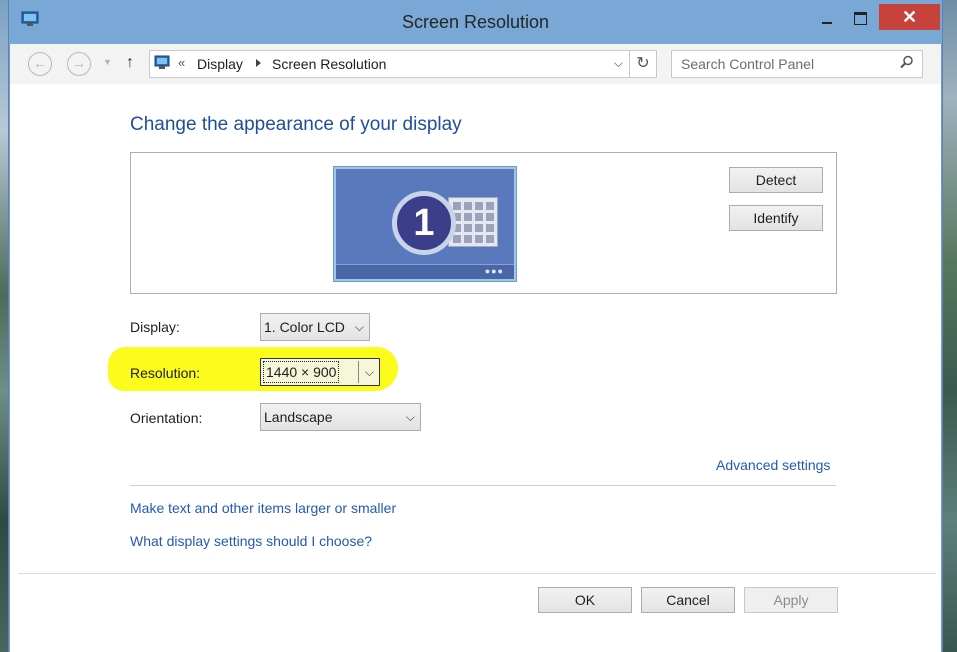  Describe the element at coordinates (165, 373) in the screenshot. I see `resolution-label: Resolution:` at that location.